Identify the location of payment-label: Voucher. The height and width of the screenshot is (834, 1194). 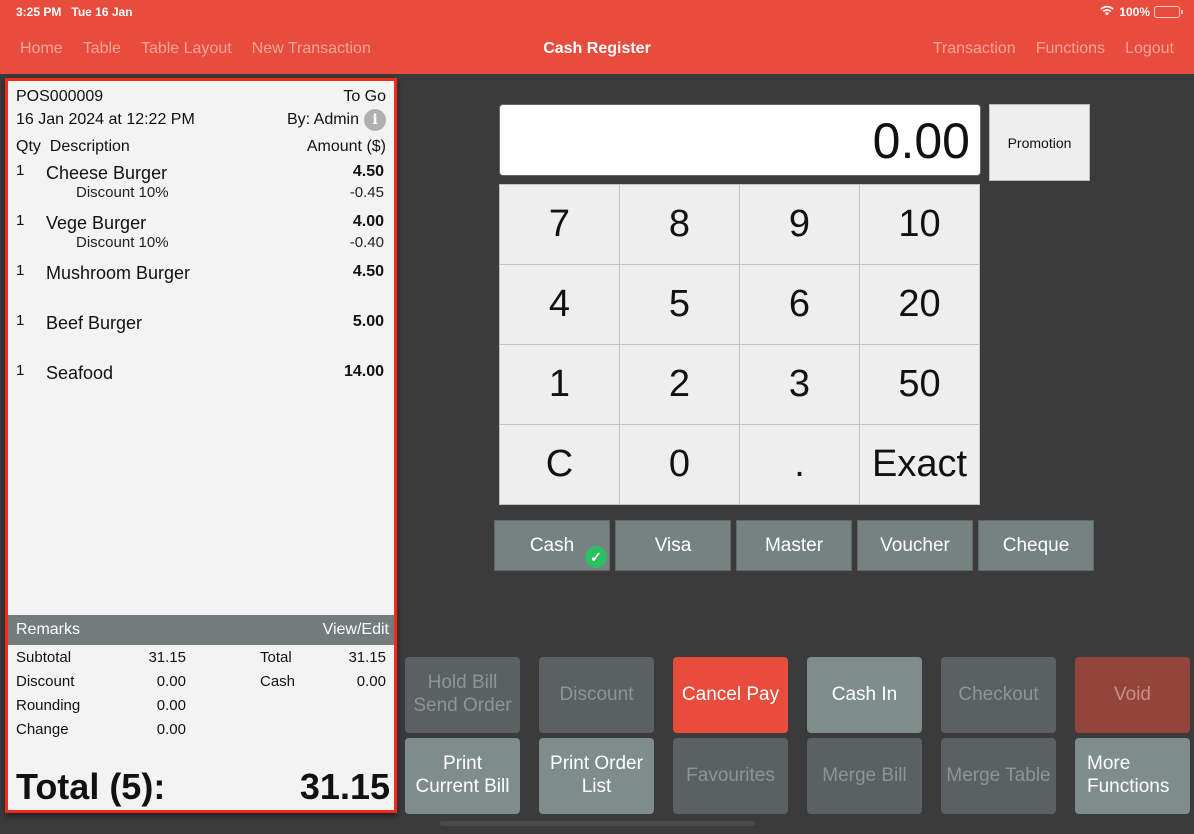
(915, 545).